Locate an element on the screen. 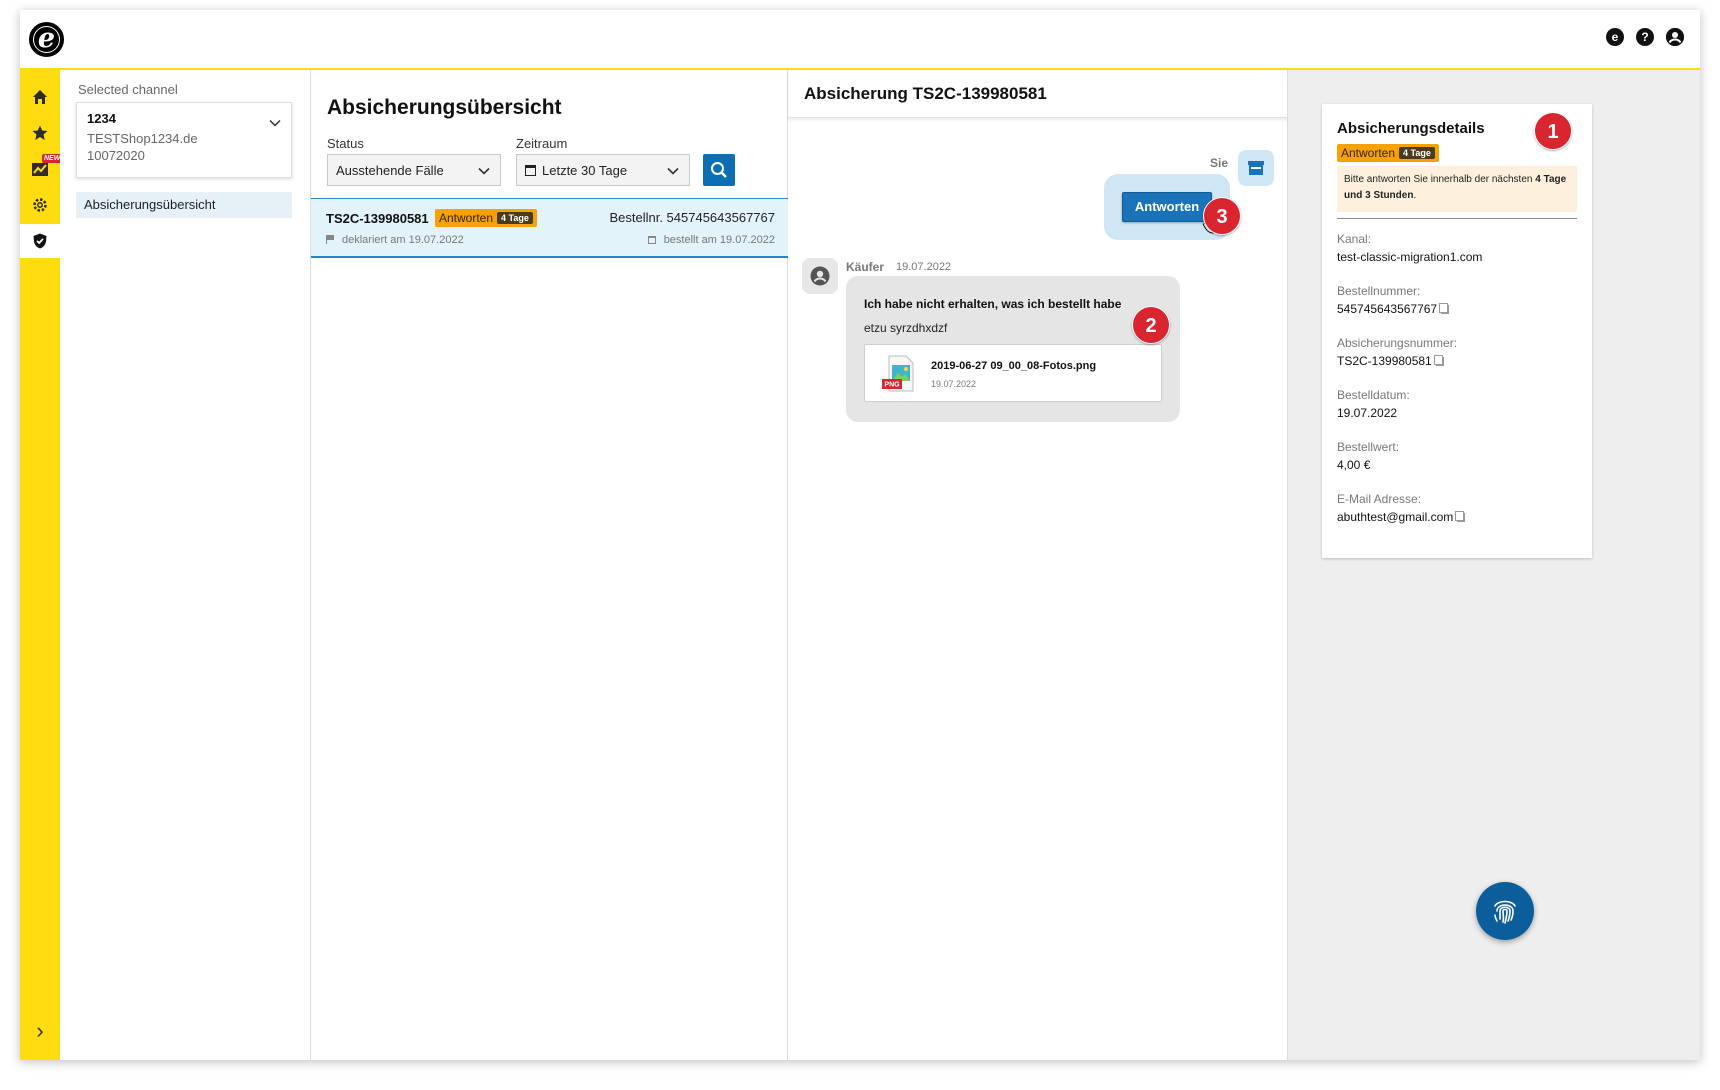 The width and height of the screenshot is (1720, 1090). file-type-label: PNG is located at coordinates (892, 385).